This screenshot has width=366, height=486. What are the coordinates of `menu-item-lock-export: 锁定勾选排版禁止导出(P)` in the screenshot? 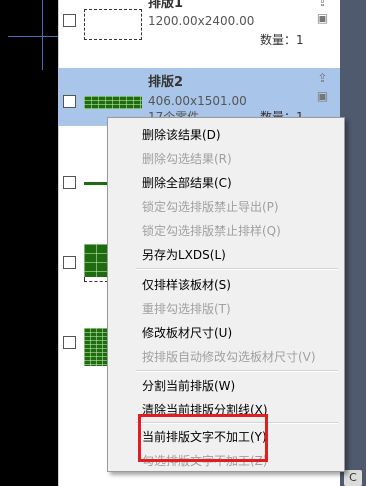 It's located at (210, 206).